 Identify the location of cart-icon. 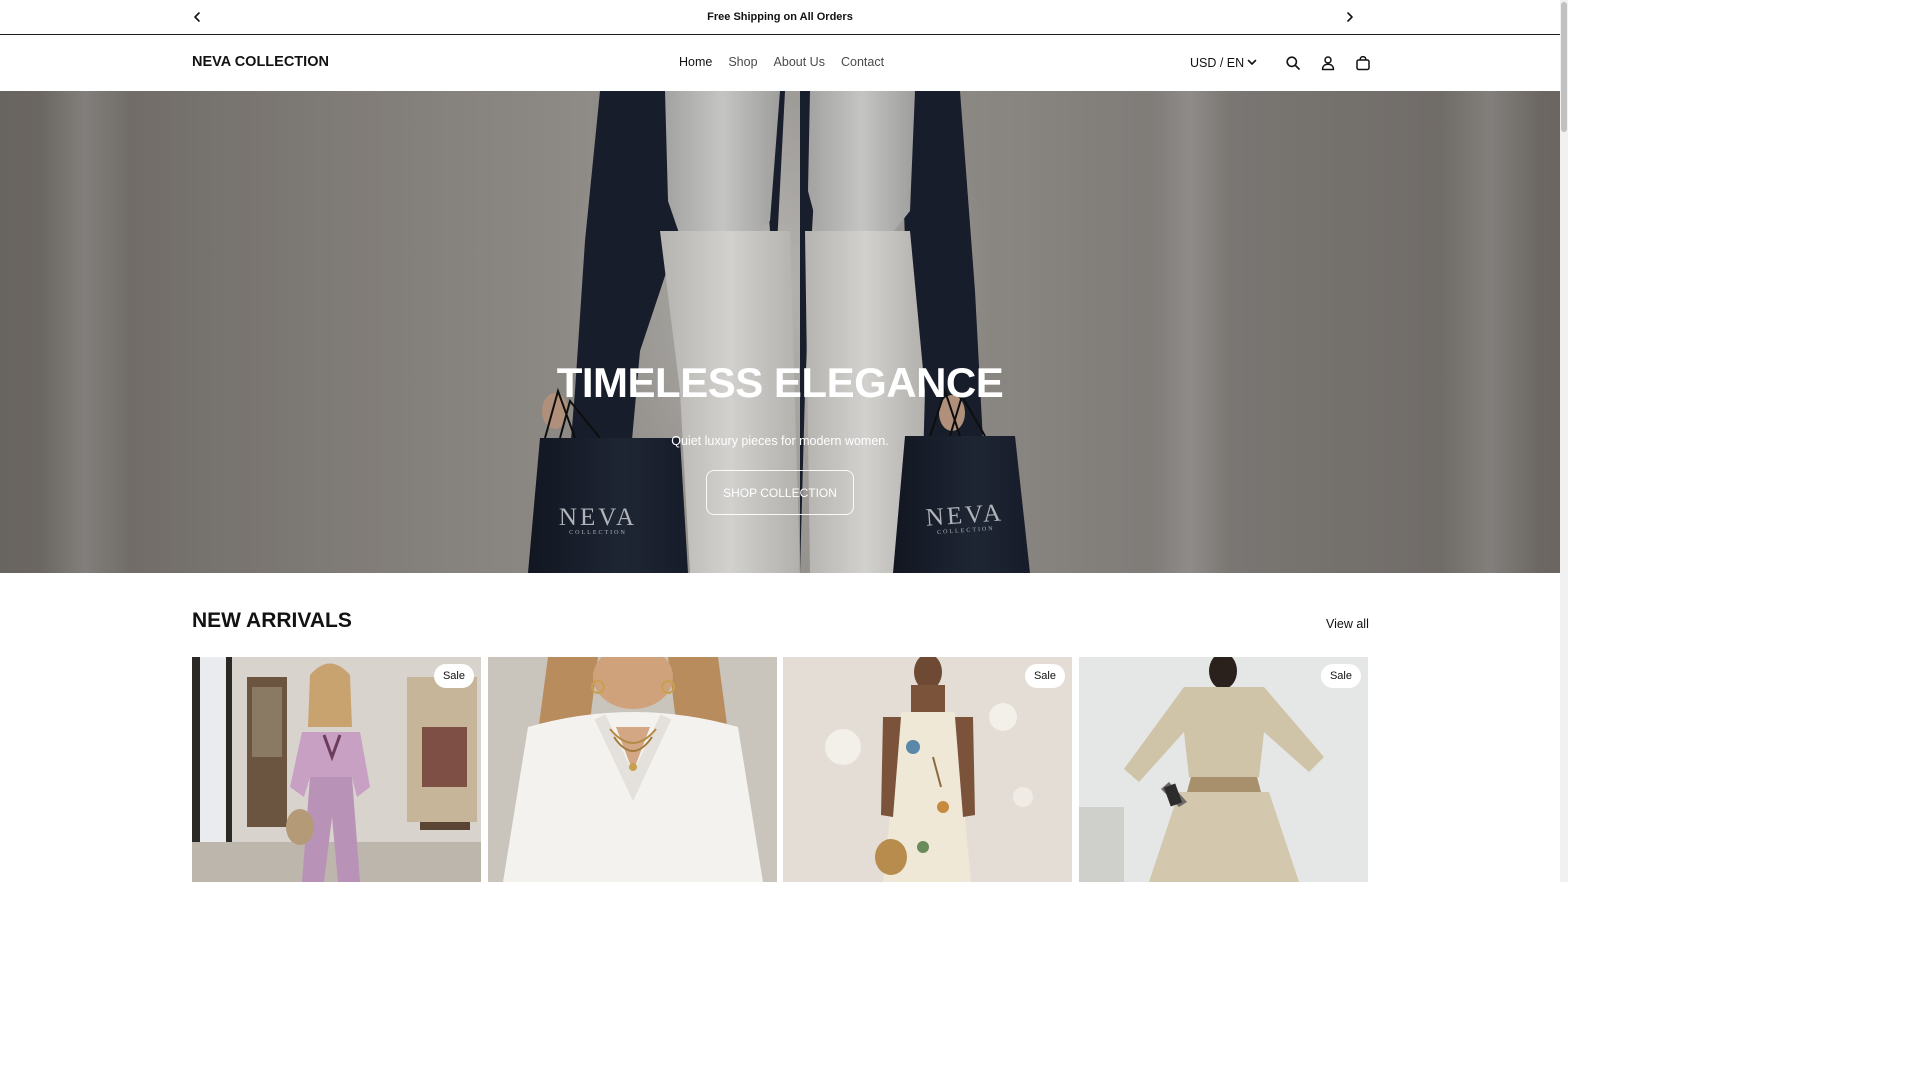
(1363, 63).